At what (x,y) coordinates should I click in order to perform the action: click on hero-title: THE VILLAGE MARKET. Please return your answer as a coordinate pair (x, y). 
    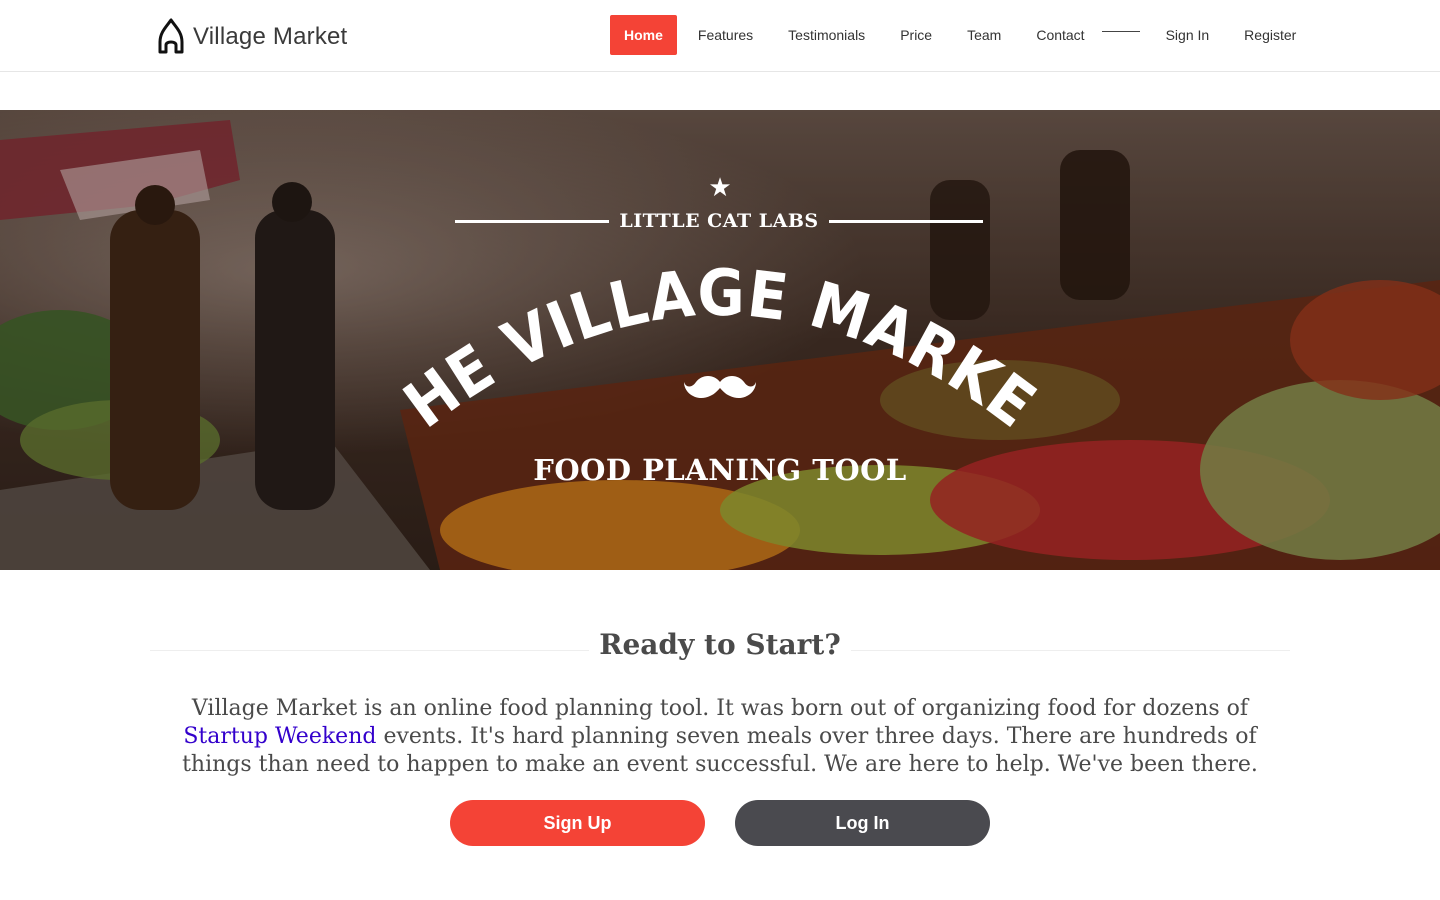
    Looking at the image, I should click on (714, 346).